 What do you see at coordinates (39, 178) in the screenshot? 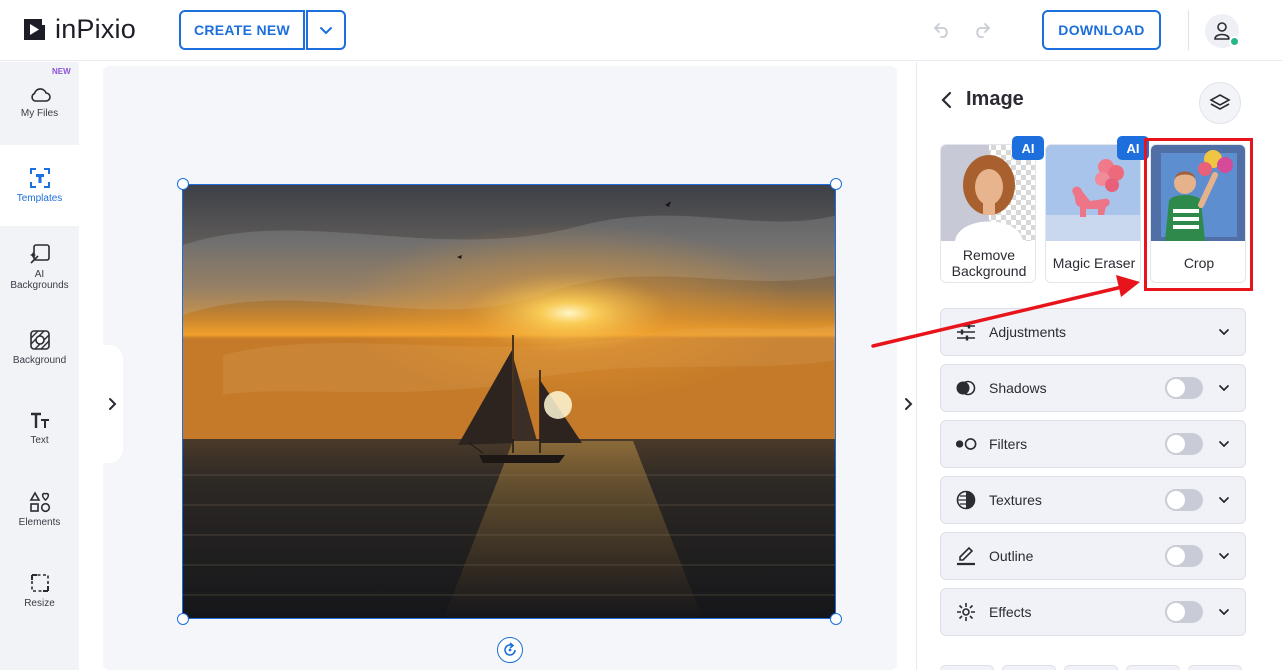
I see `template-icon` at bounding box center [39, 178].